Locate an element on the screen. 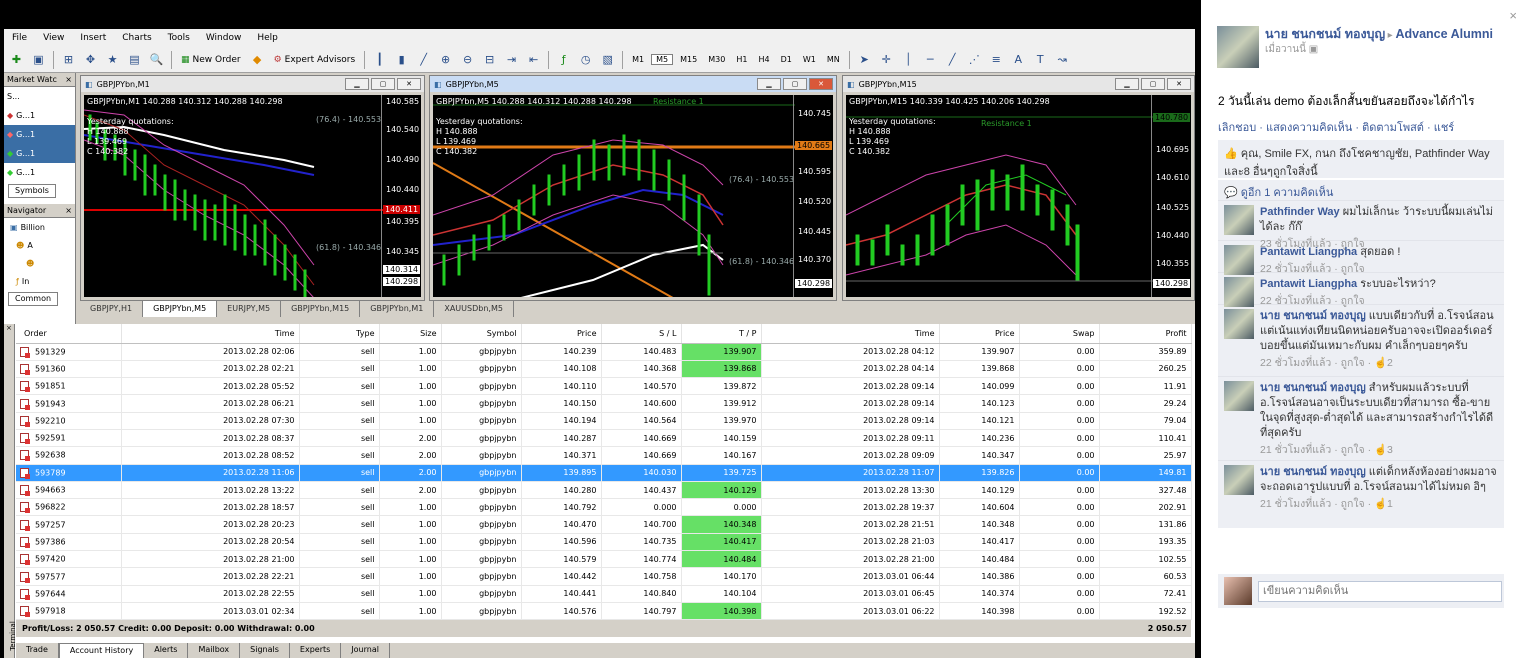 This screenshot has height=658, width=1527. chart-shift-icon: ⇤ is located at coordinates (533, 59).